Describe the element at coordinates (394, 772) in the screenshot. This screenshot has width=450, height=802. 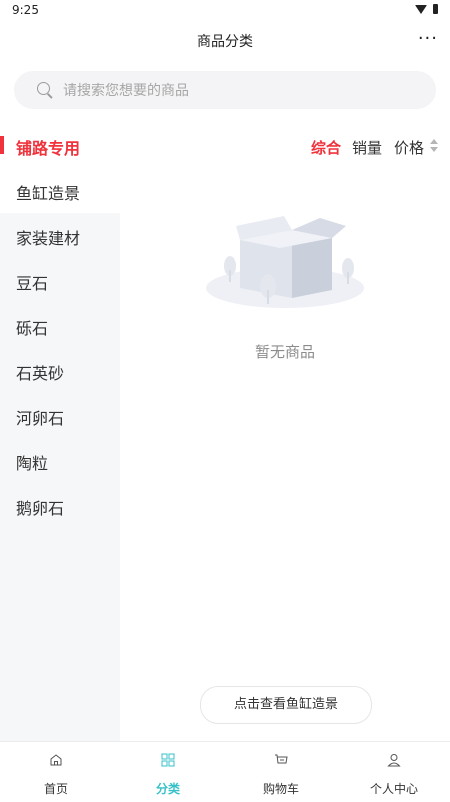
I see `tab-profile: 个人中心` at that location.